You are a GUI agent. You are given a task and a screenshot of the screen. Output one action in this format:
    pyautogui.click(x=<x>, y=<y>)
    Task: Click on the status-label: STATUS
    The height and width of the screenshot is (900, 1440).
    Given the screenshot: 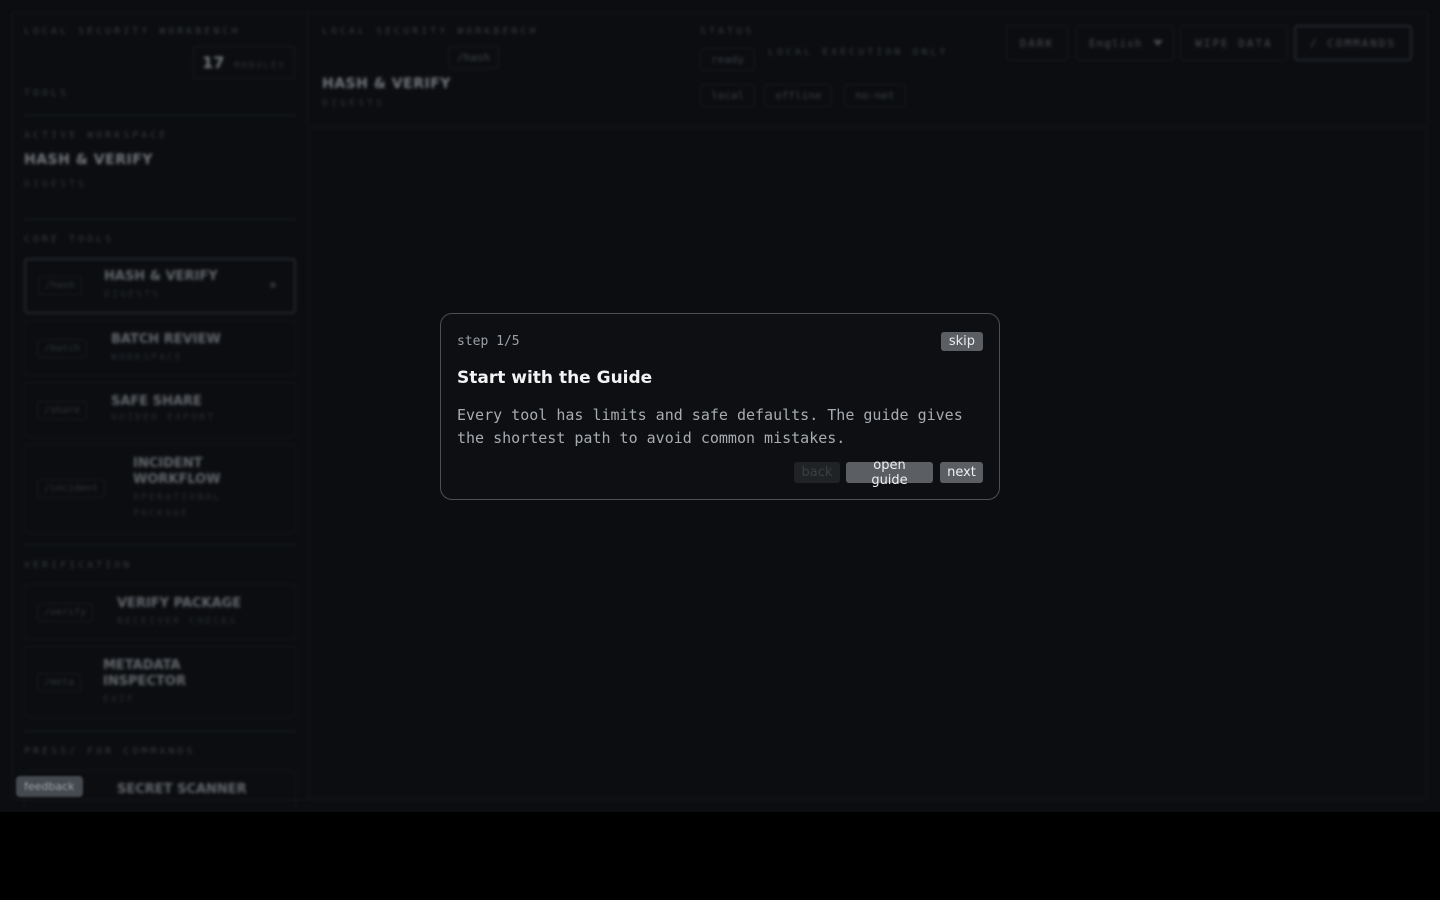 What is the action you would take?
    pyautogui.click(x=727, y=31)
    